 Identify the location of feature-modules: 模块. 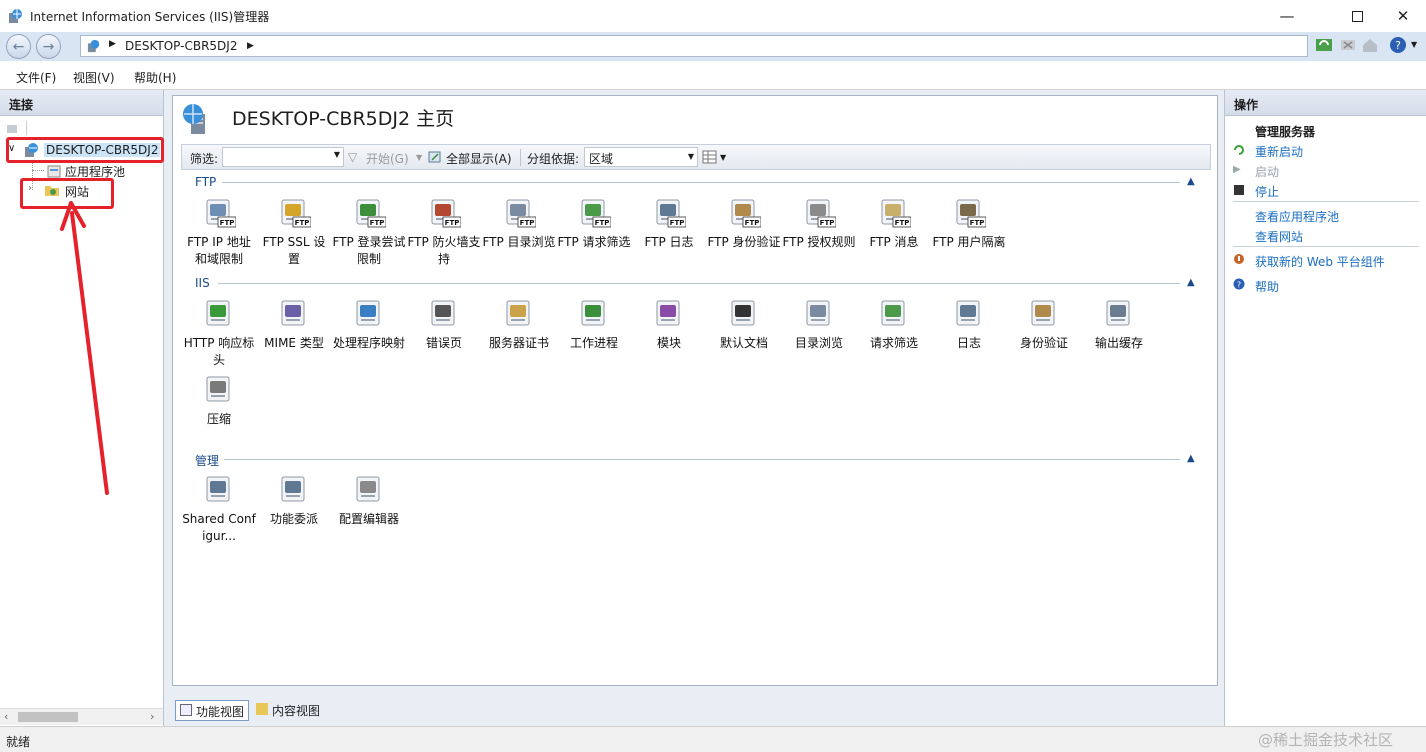
(669, 324).